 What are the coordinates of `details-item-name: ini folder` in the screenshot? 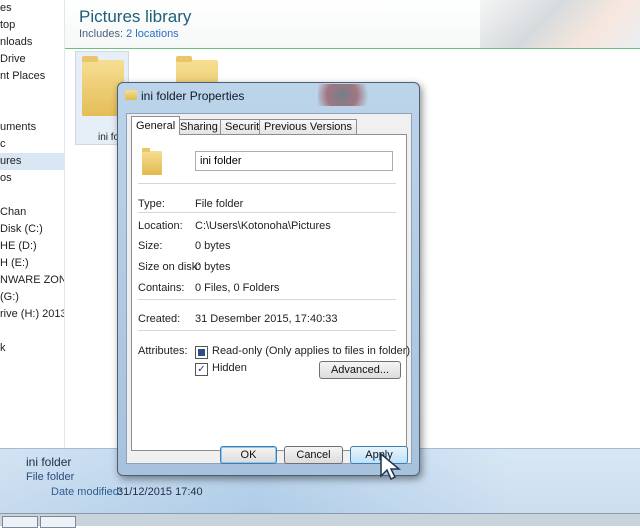 It's located at (49, 462).